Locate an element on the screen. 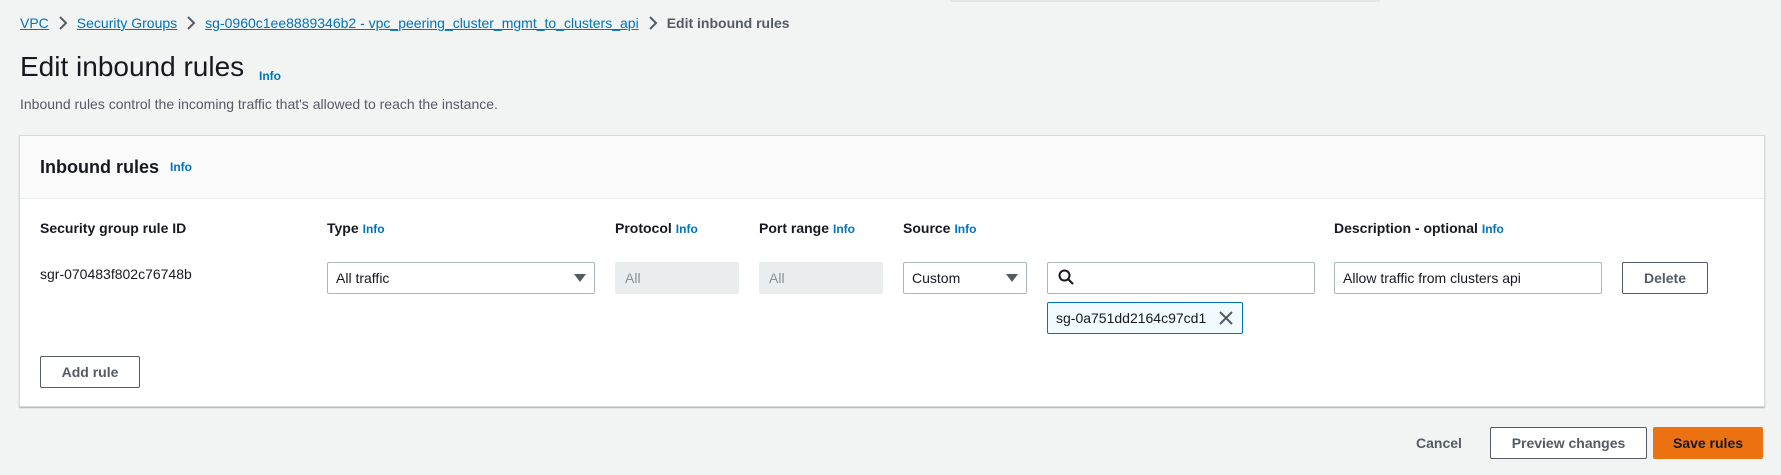 The height and width of the screenshot is (475, 1781). add-rule-button: Add rule is located at coordinates (90, 372).